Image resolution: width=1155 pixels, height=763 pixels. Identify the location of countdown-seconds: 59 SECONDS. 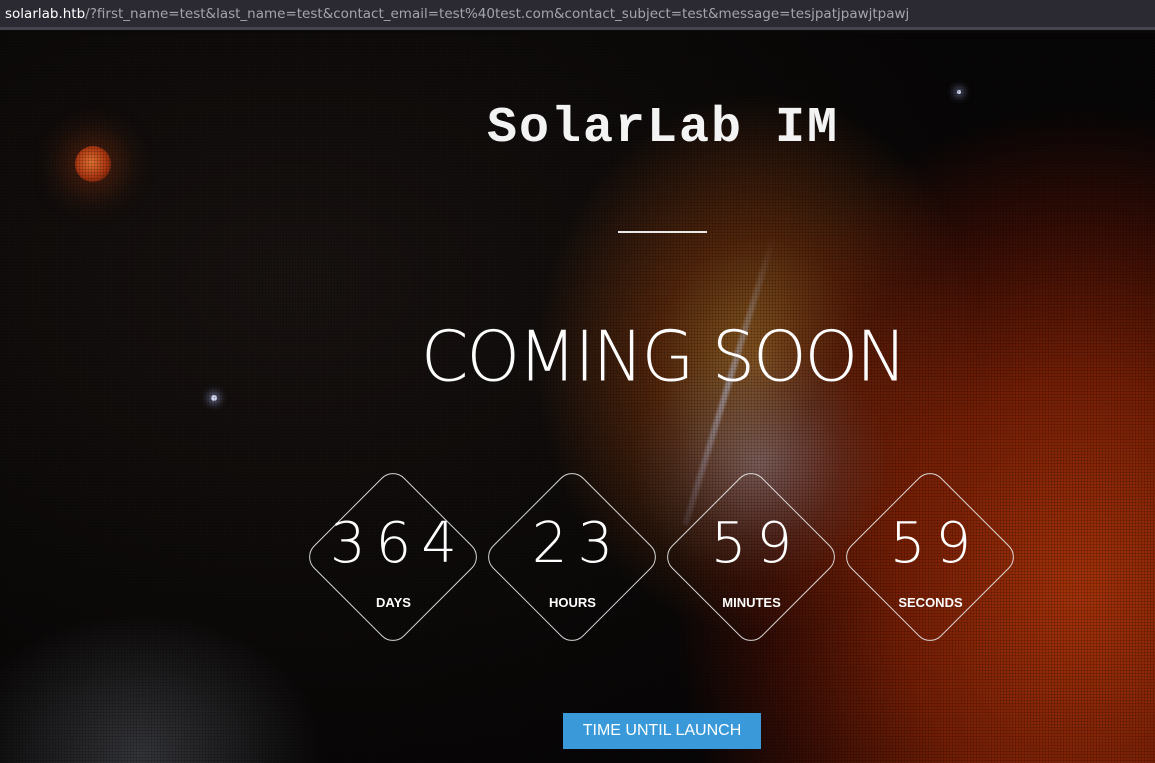
(930, 557).